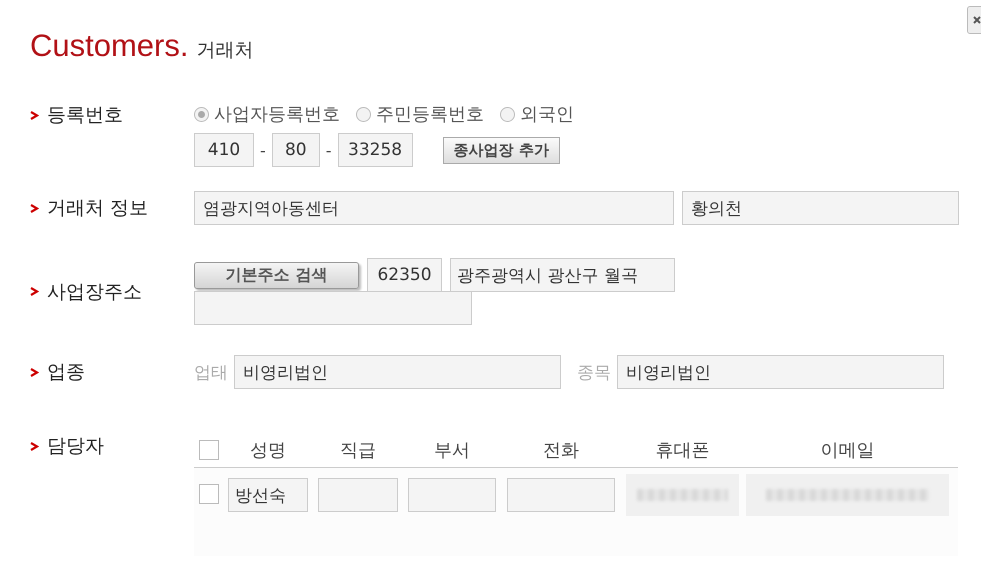 The image size is (981, 577). I want to click on field-label: 종목, so click(594, 373).